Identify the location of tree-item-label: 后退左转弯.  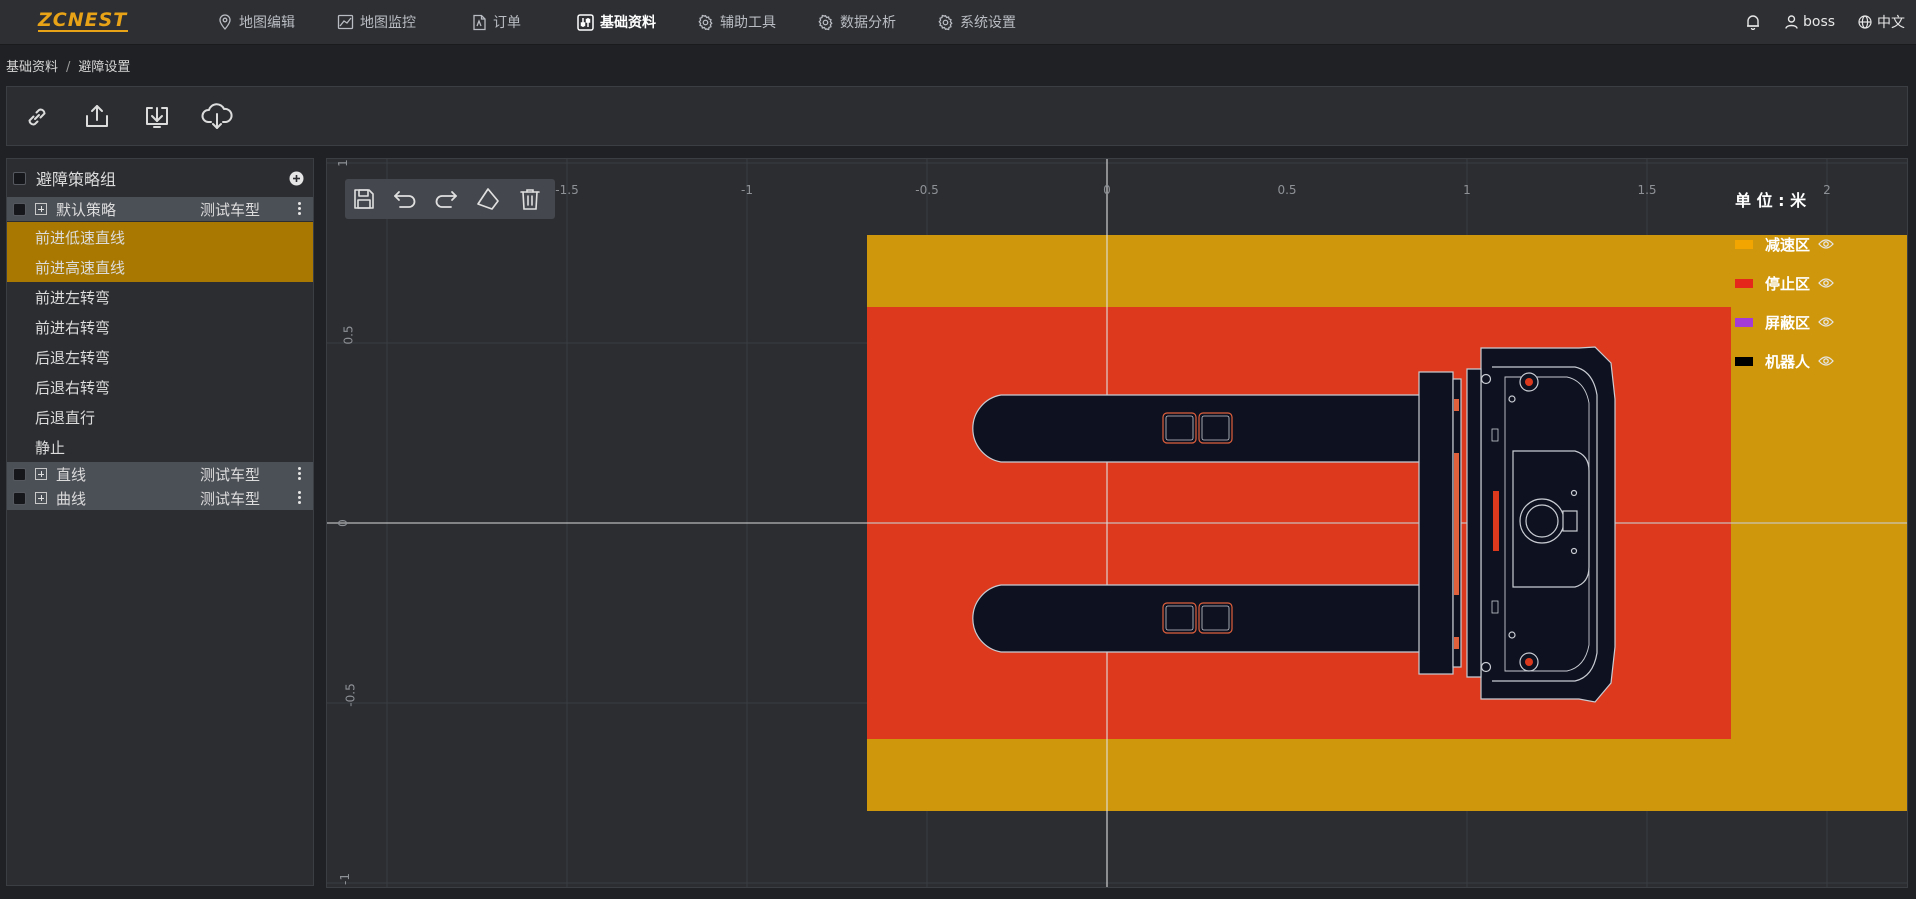
(73, 357).